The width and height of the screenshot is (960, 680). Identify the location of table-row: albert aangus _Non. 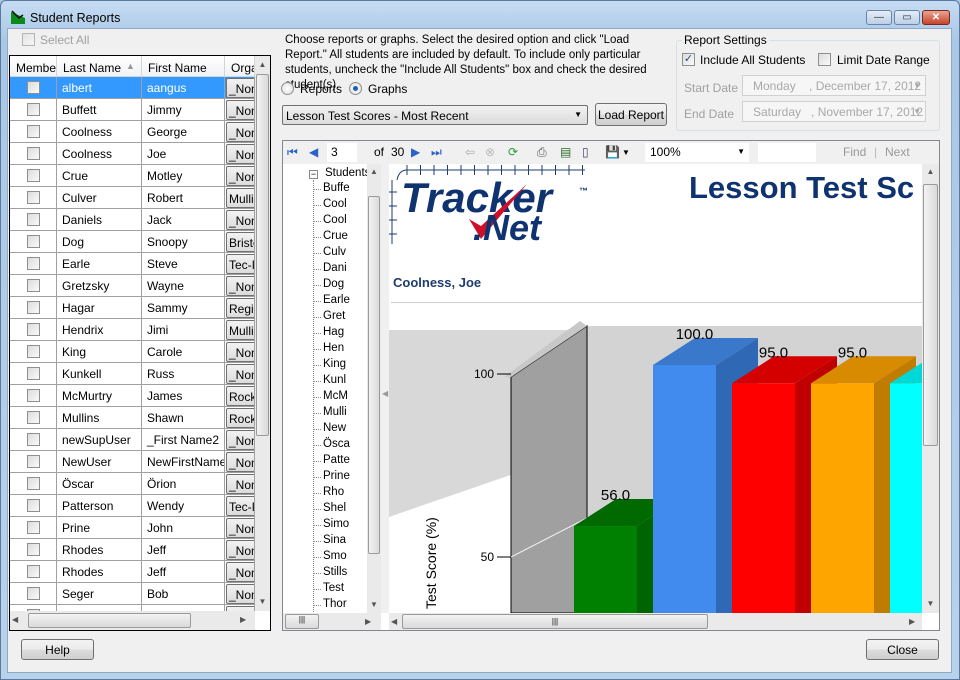
(132, 88).